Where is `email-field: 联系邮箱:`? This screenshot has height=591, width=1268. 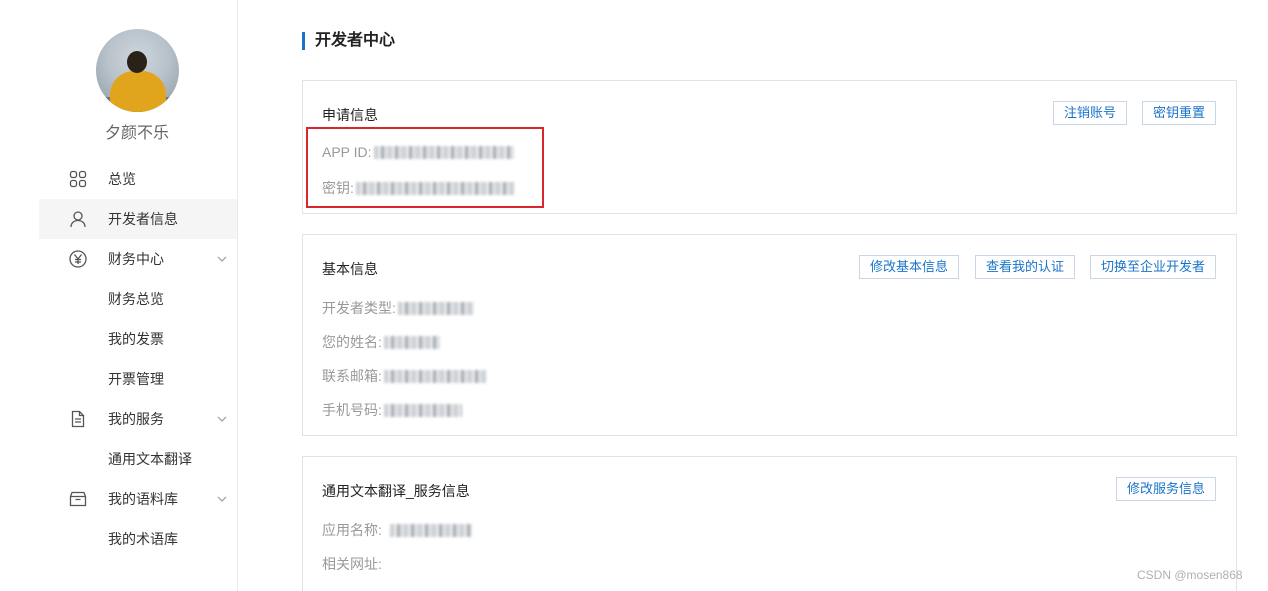
email-field: 联系邮箱: is located at coordinates (404, 376).